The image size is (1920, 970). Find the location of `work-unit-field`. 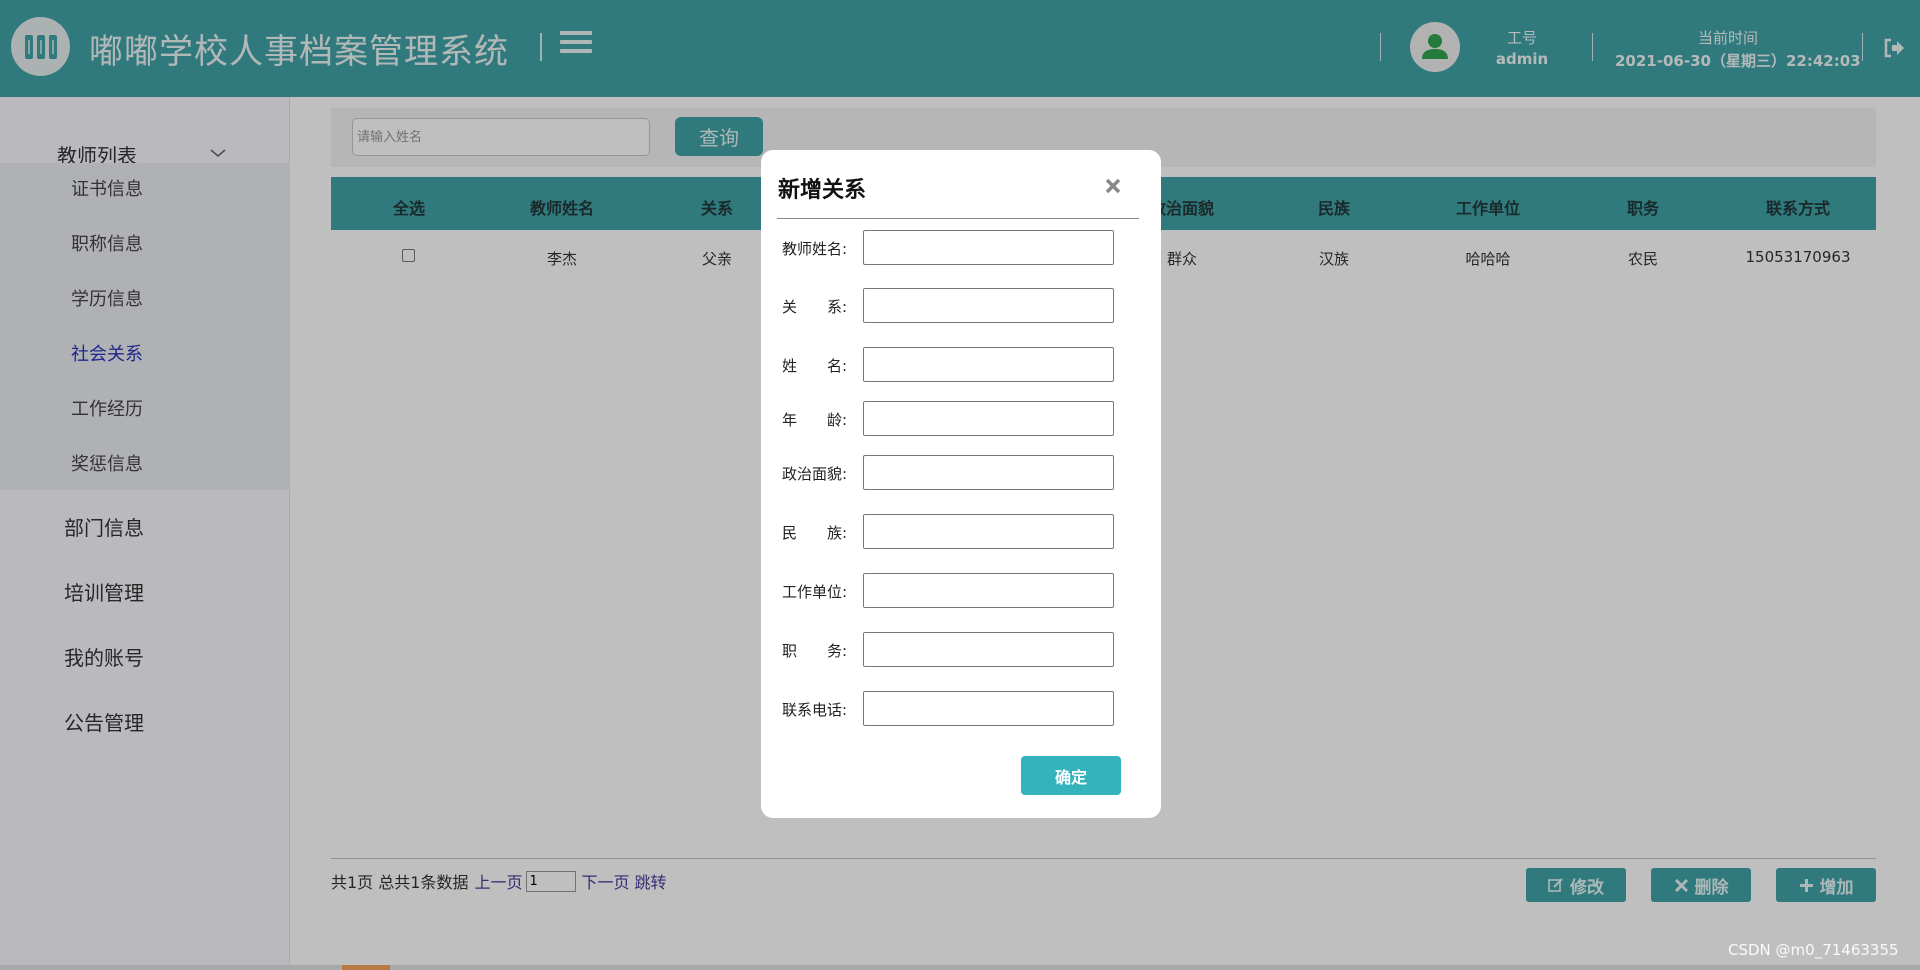

work-unit-field is located at coordinates (988, 590).